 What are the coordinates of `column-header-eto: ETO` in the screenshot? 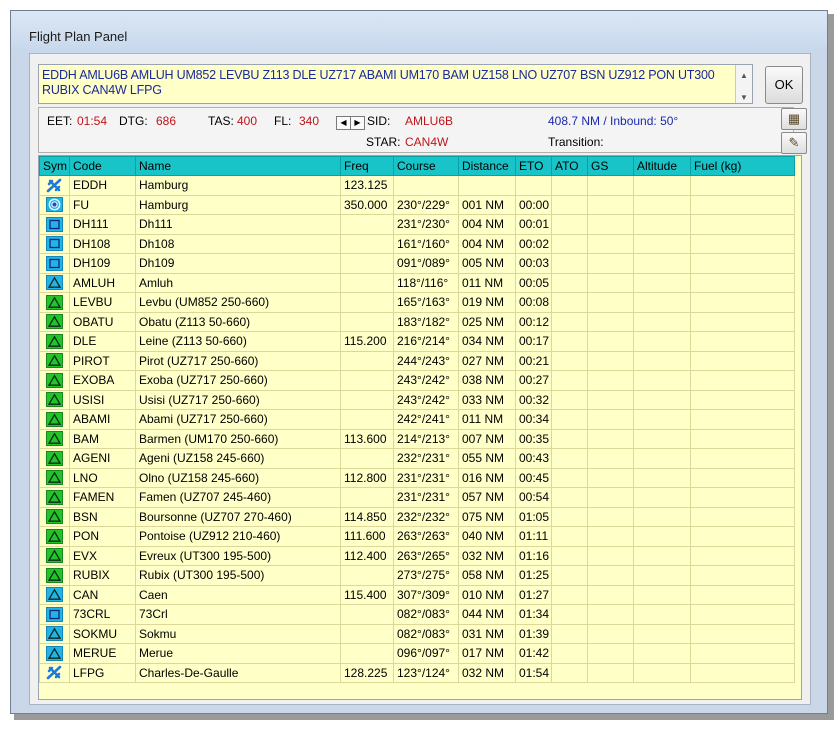 It's located at (533, 166).